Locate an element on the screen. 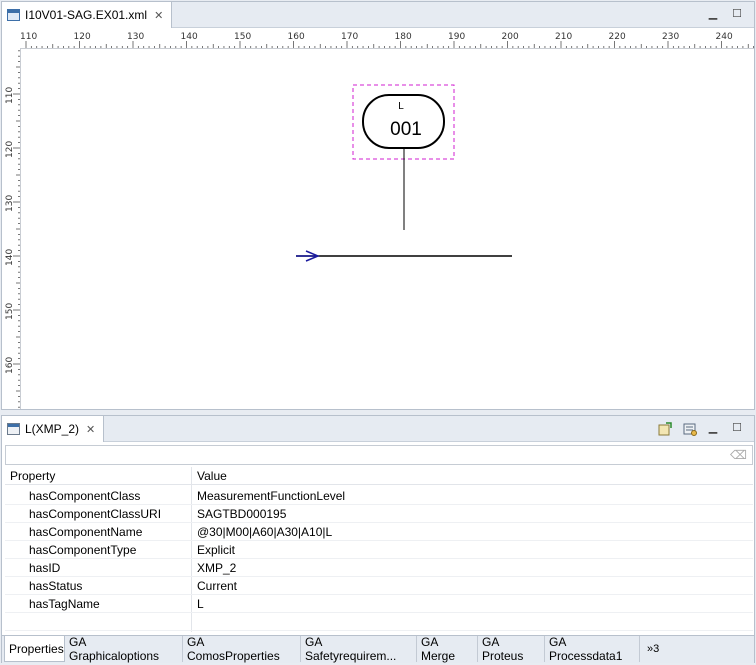 This screenshot has width=756, height=665. vertical-ruler: 110 120 130 140 150 160 is located at coordinates (12, 229).